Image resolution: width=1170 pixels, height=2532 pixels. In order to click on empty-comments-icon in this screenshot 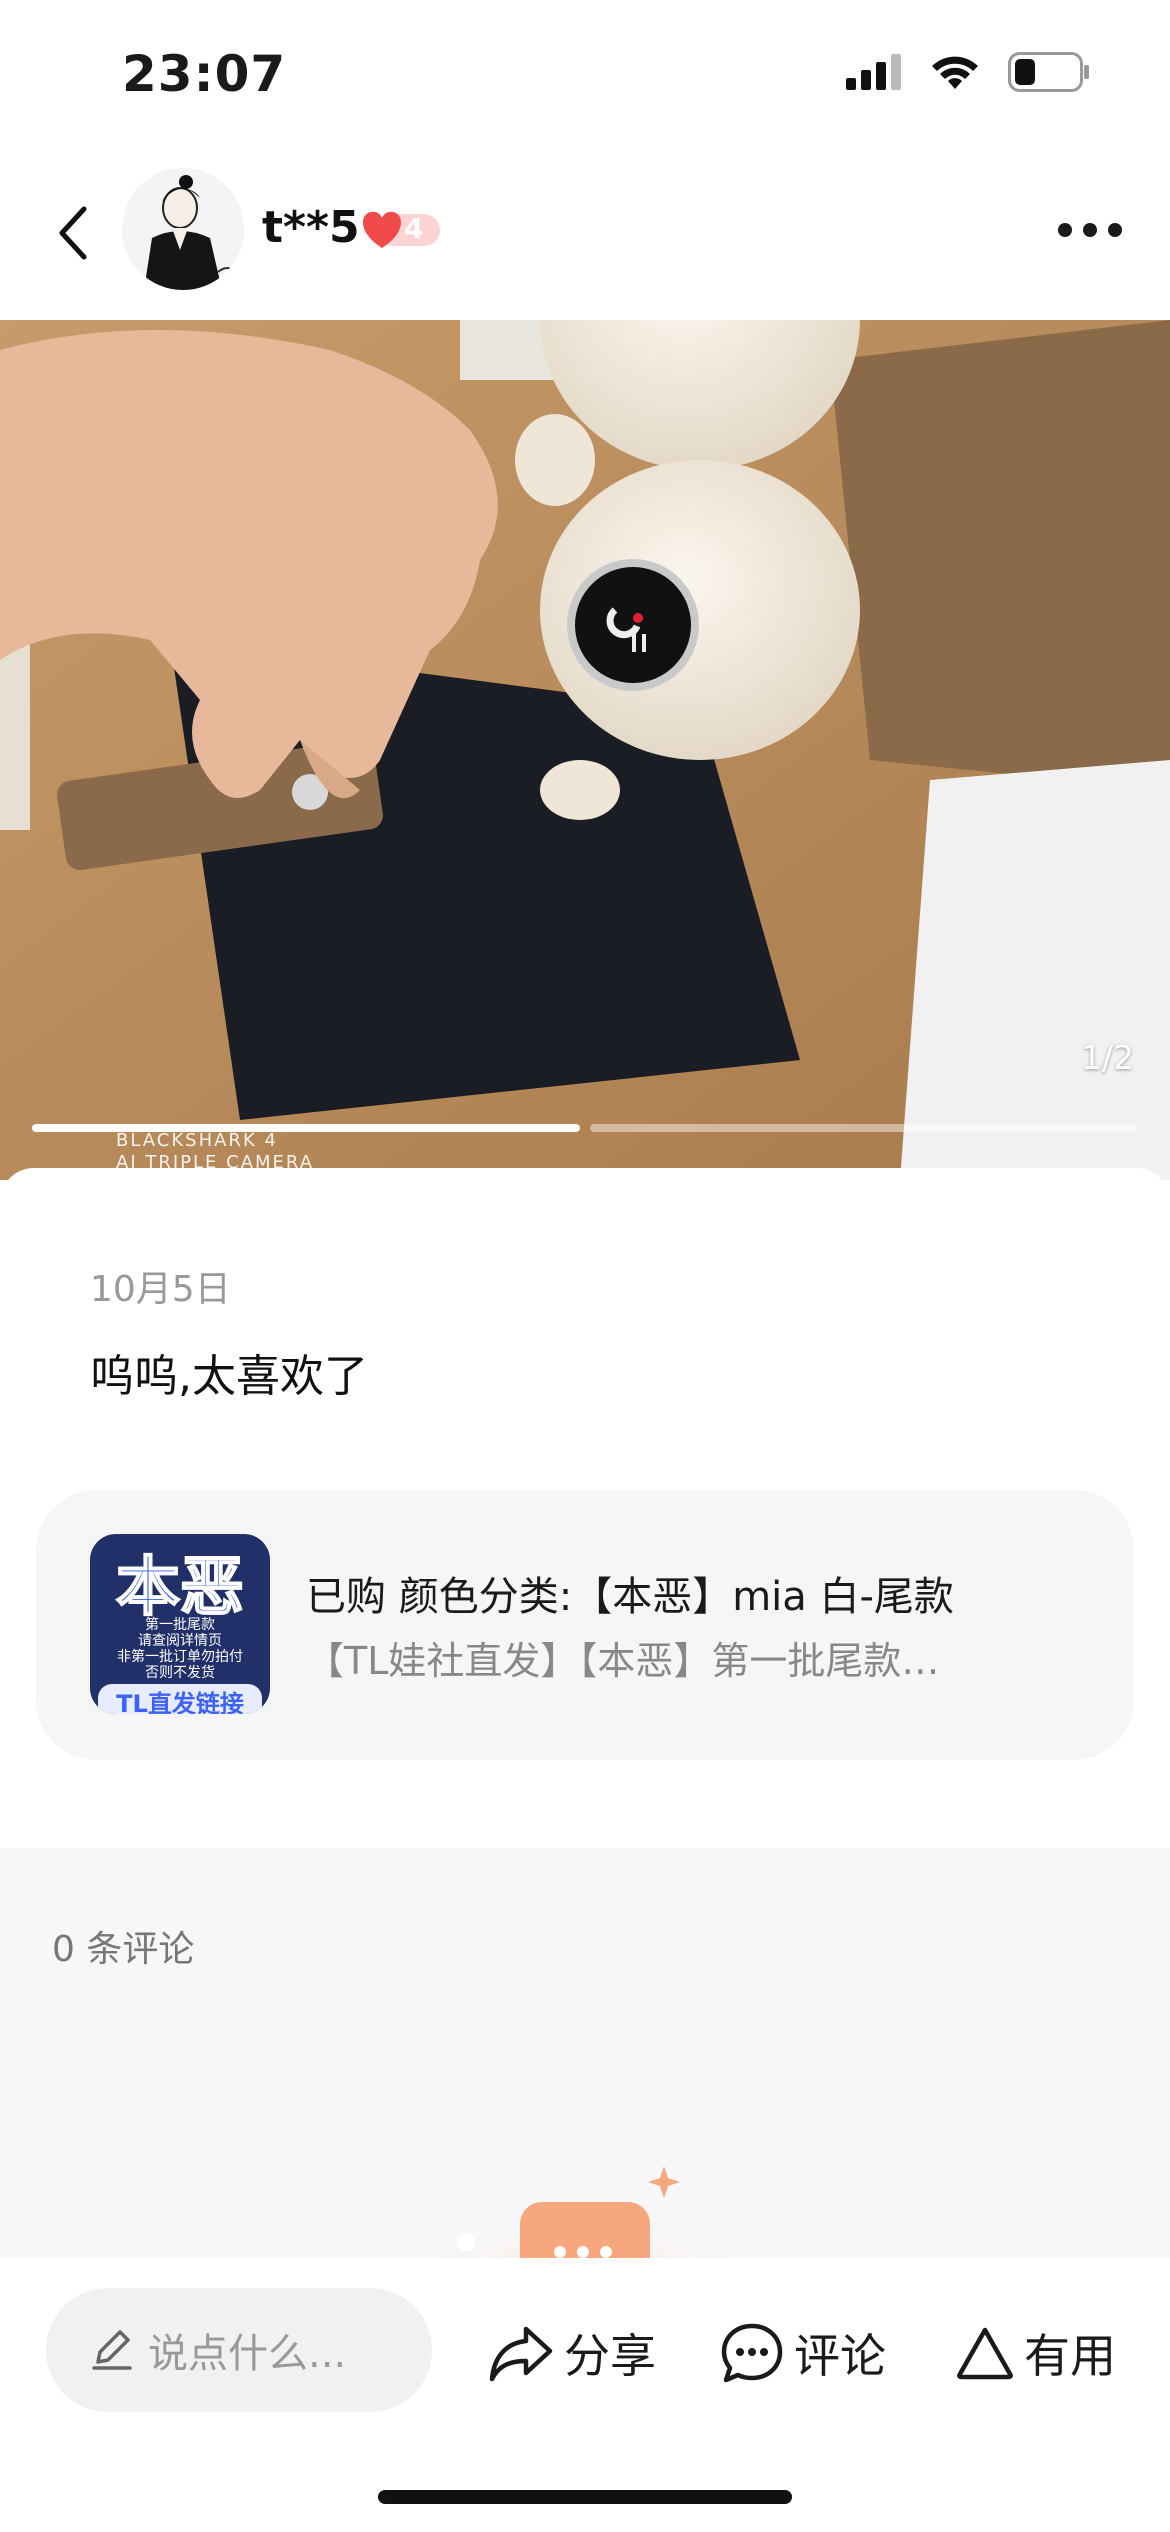, I will do `click(583, 2212)`.